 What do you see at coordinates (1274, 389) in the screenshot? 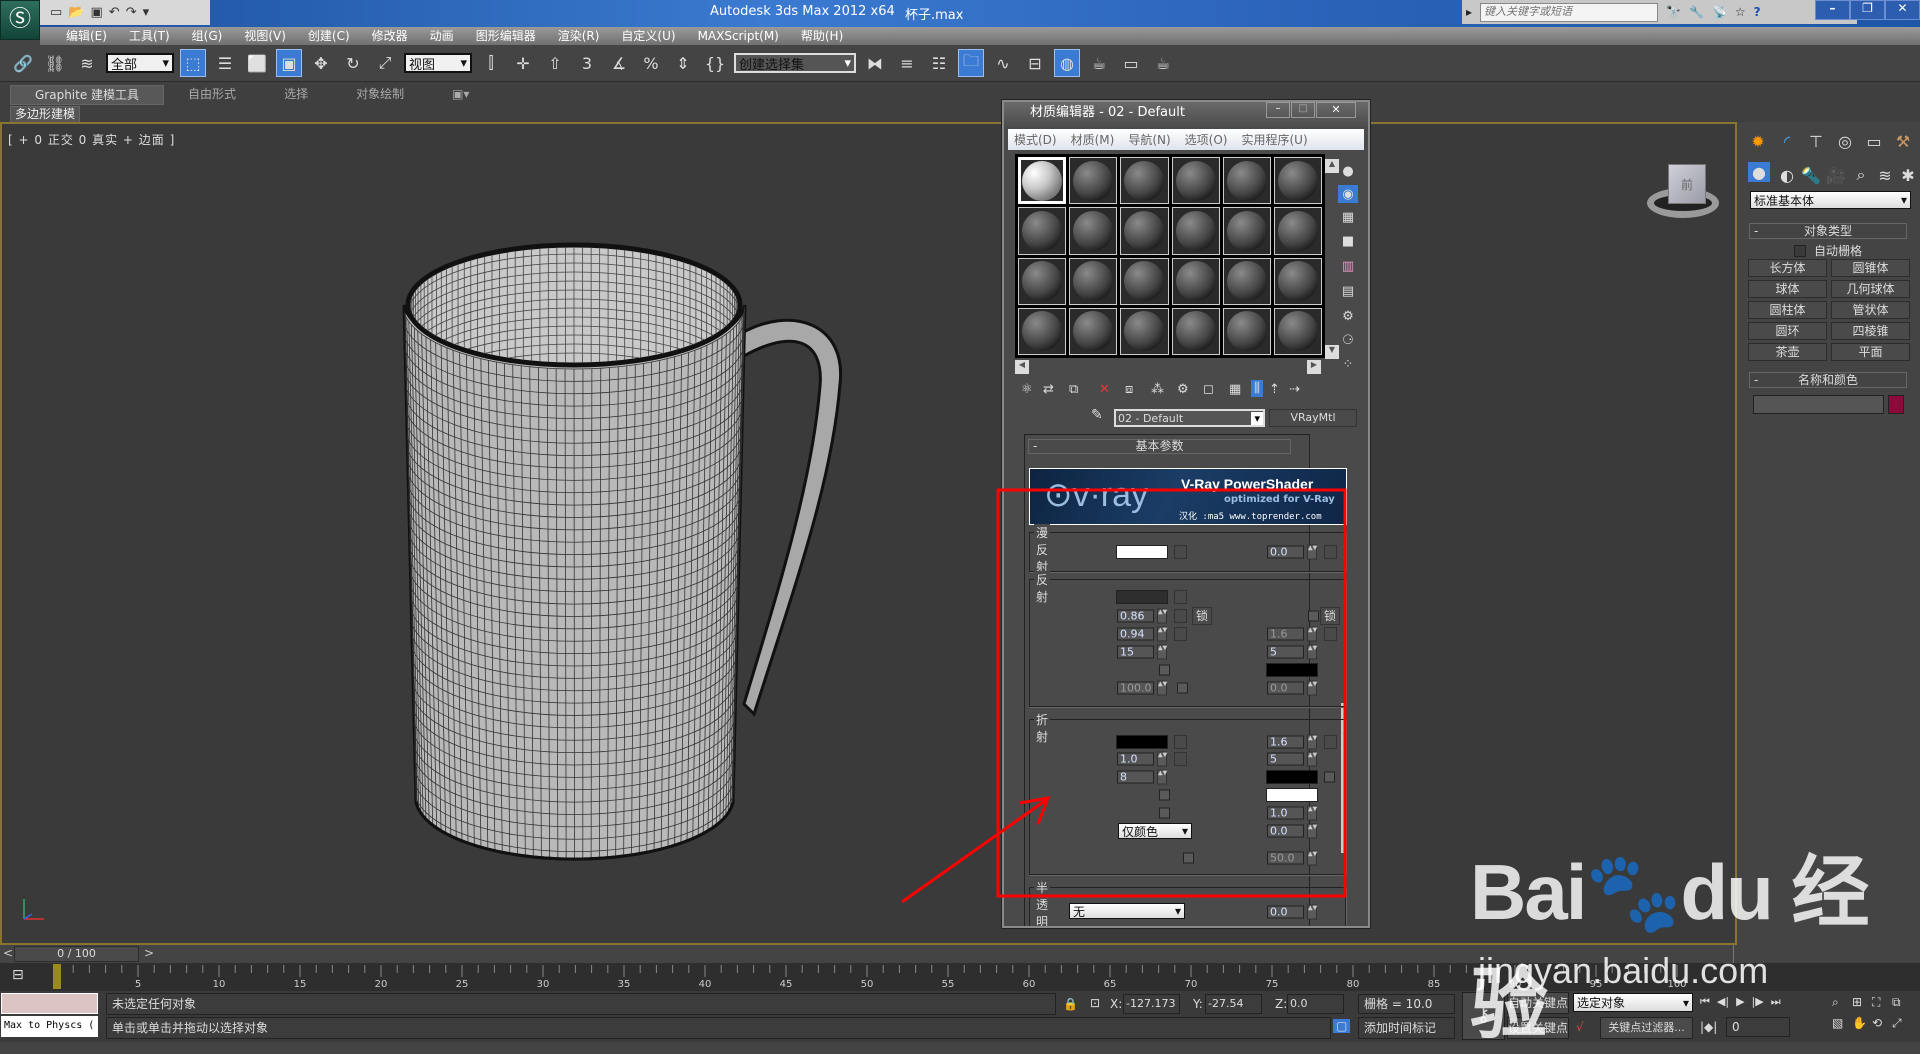
I see `go-to-parent-icon: ⇡` at bounding box center [1274, 389].